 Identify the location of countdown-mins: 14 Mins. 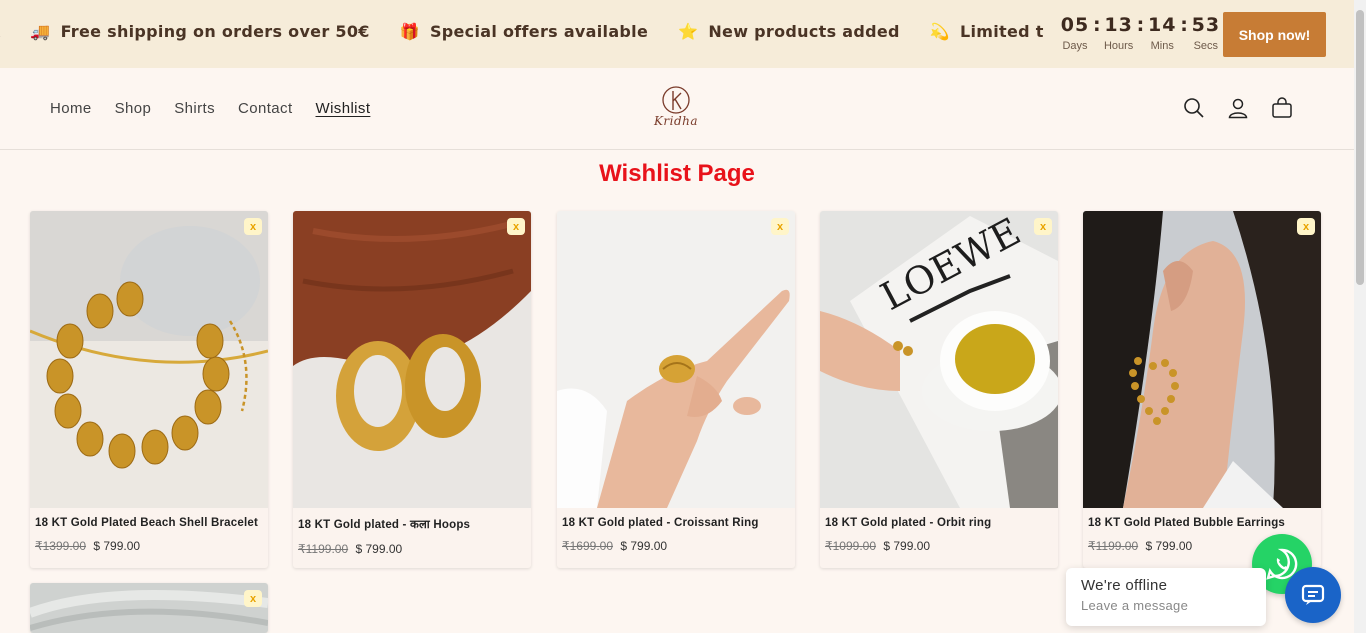
(1162, 33).